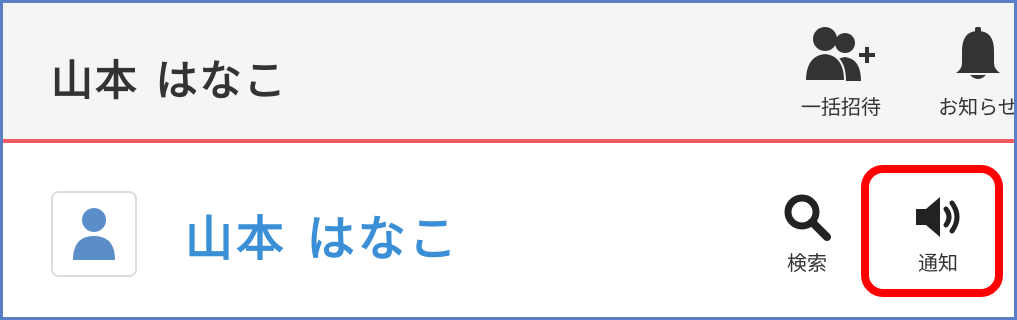 The width and height of the screenshot is (1017, 320). Describe the element at coordinates (807, 217) in the screenshot. I see `search-icon` at that location.